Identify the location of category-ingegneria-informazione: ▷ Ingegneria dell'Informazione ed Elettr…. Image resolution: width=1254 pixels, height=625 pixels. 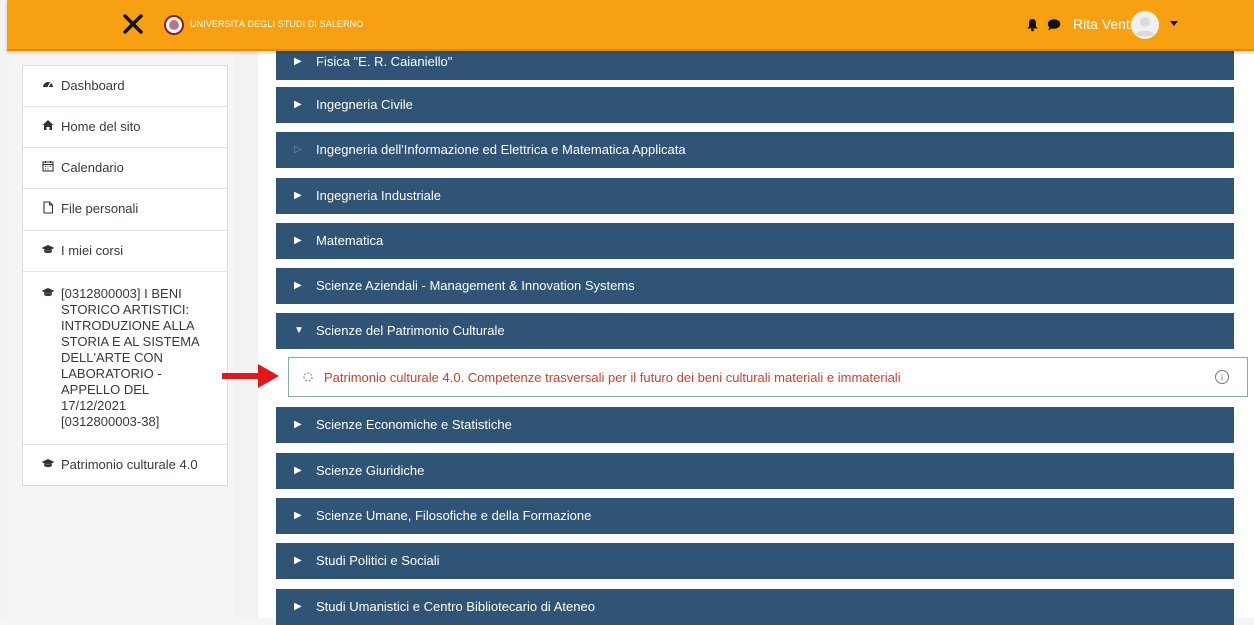
(755, 150).